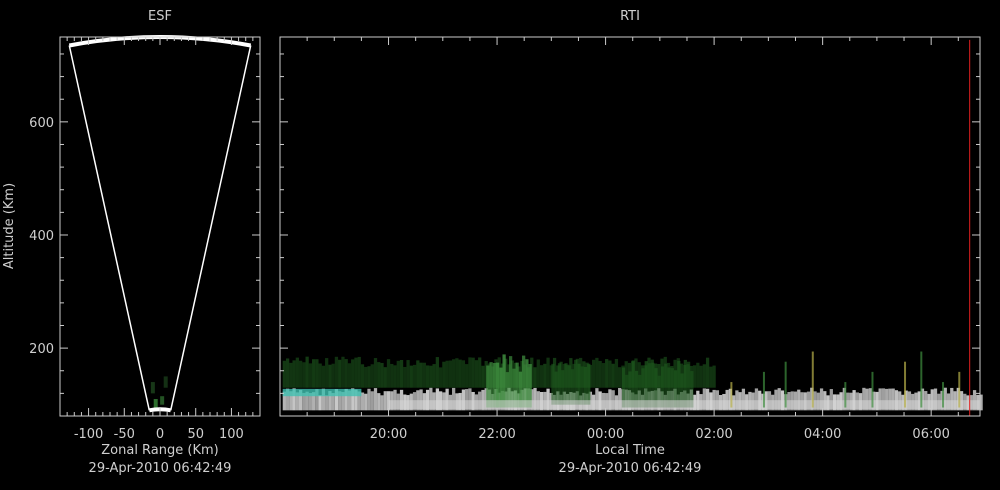  What do you see at coordinates (605, 434) in the screenshot?
I see `rti-xtick-label: 00:00` at bounding box center [605, 434].